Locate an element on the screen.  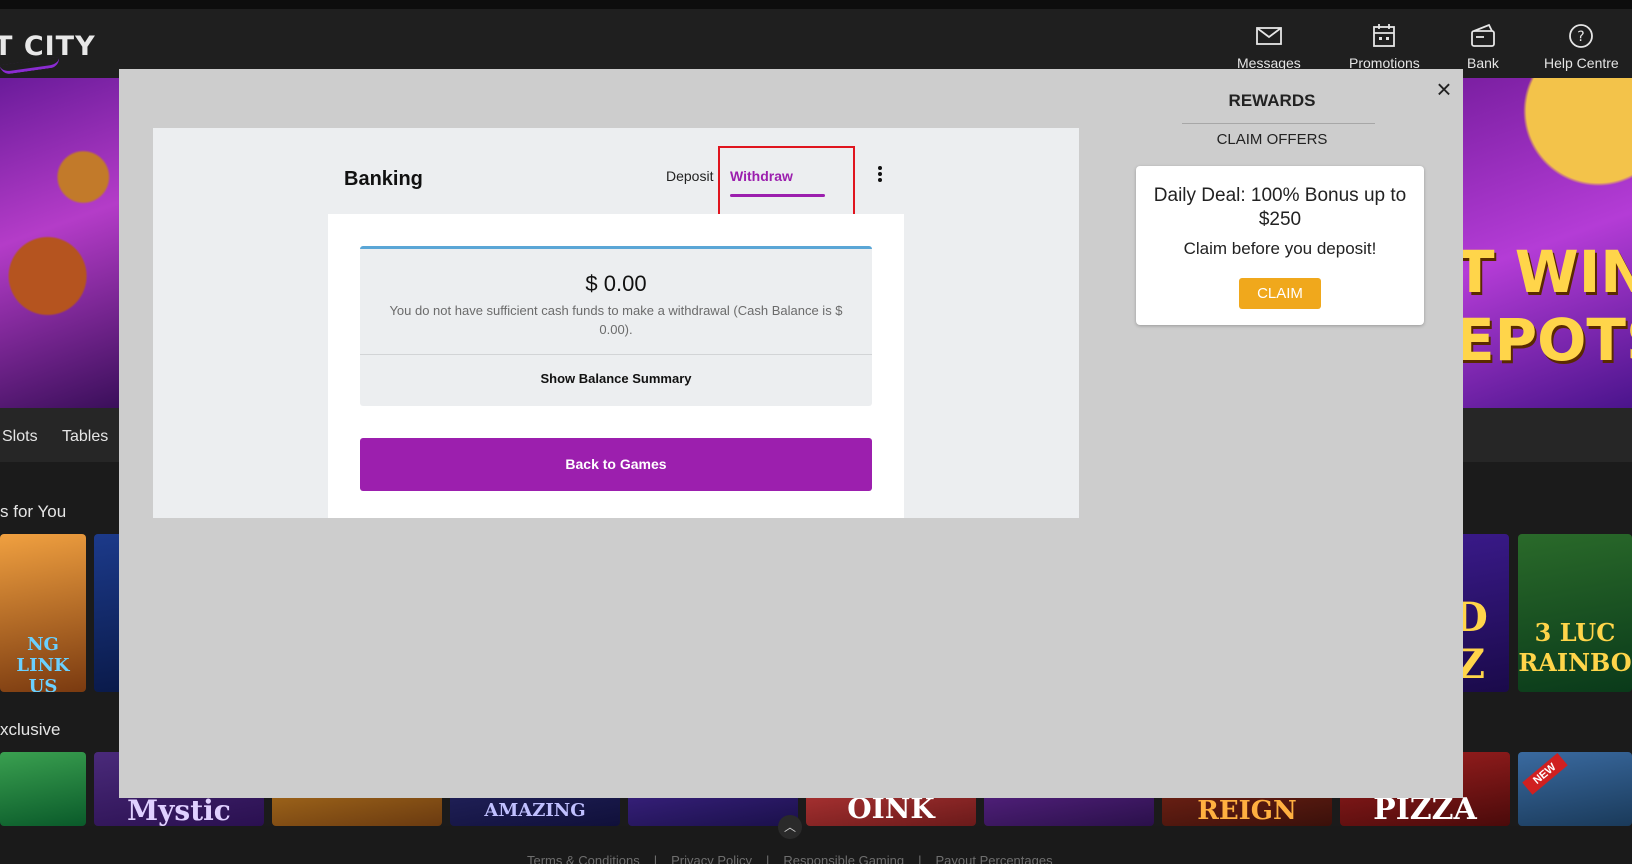
category-slots: Slots is located at coordinates (20, 437).